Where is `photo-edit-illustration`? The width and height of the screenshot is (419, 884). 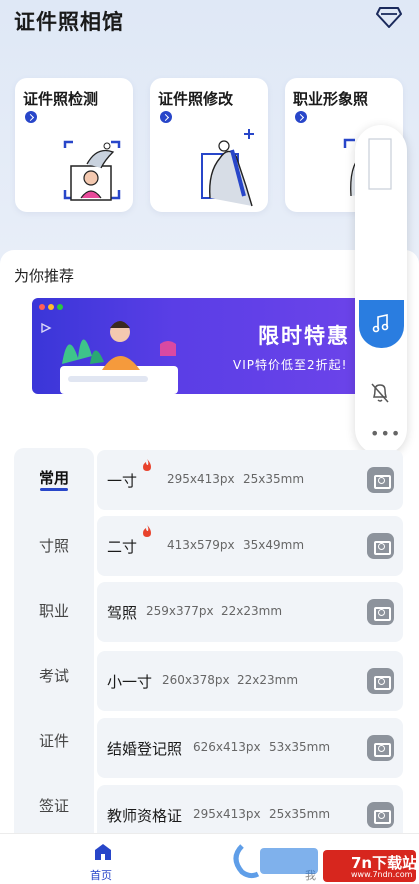 photo-edit-illustration is located at coordinates (227, 168).